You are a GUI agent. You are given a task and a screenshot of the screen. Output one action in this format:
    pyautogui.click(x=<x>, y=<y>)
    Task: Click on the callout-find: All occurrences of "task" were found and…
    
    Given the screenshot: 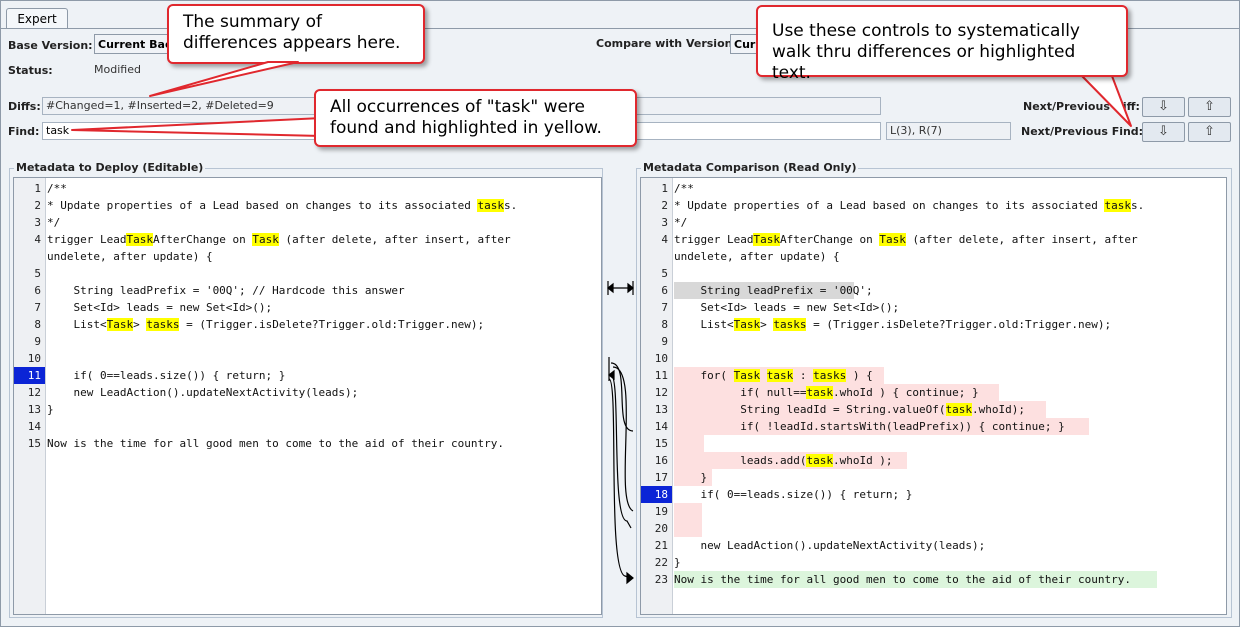 What is the action you would take?
    pyautogui.click(x=475, y=118)
    